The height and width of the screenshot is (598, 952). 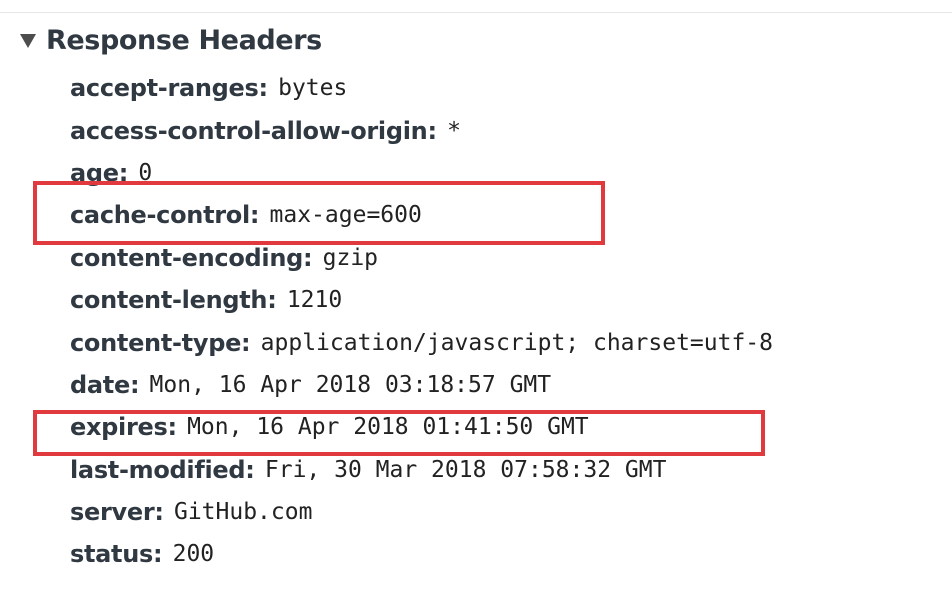 I want to click on header-name: server, so click(x=112, y=512).